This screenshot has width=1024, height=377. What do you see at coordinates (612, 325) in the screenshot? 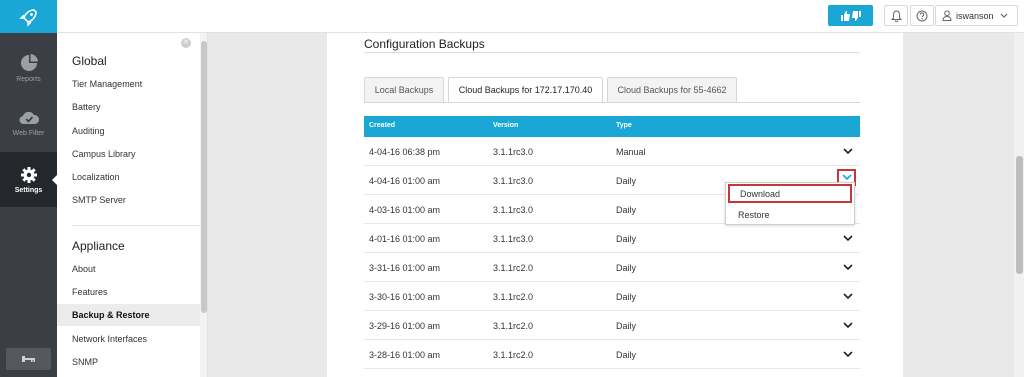
I see `table-row: 3-29-16 01:00 am 3.1.1rc2.0 Daily` at bounding box center [612, 325].